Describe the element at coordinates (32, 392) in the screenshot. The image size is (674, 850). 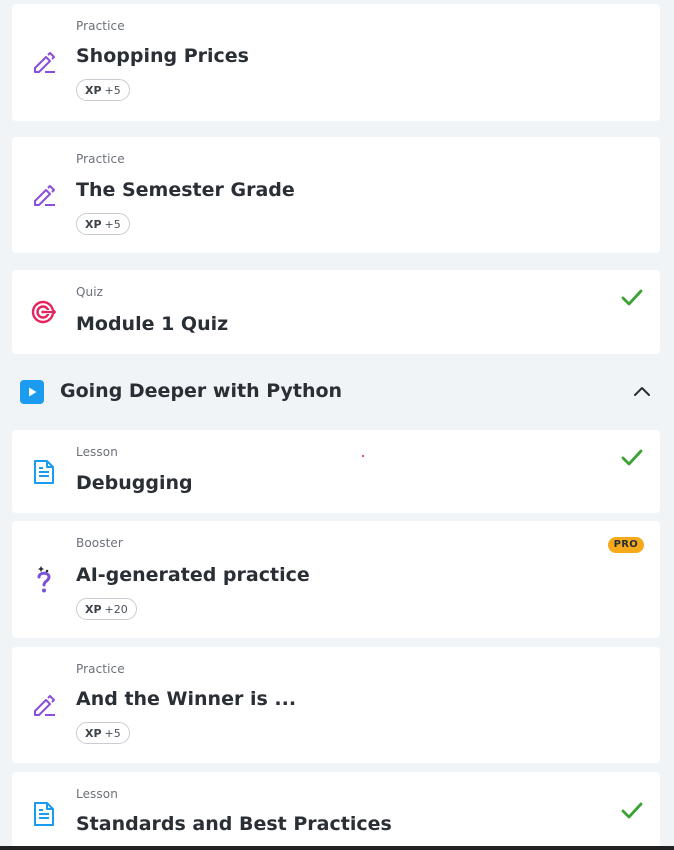
I see `play-icon` at that location.